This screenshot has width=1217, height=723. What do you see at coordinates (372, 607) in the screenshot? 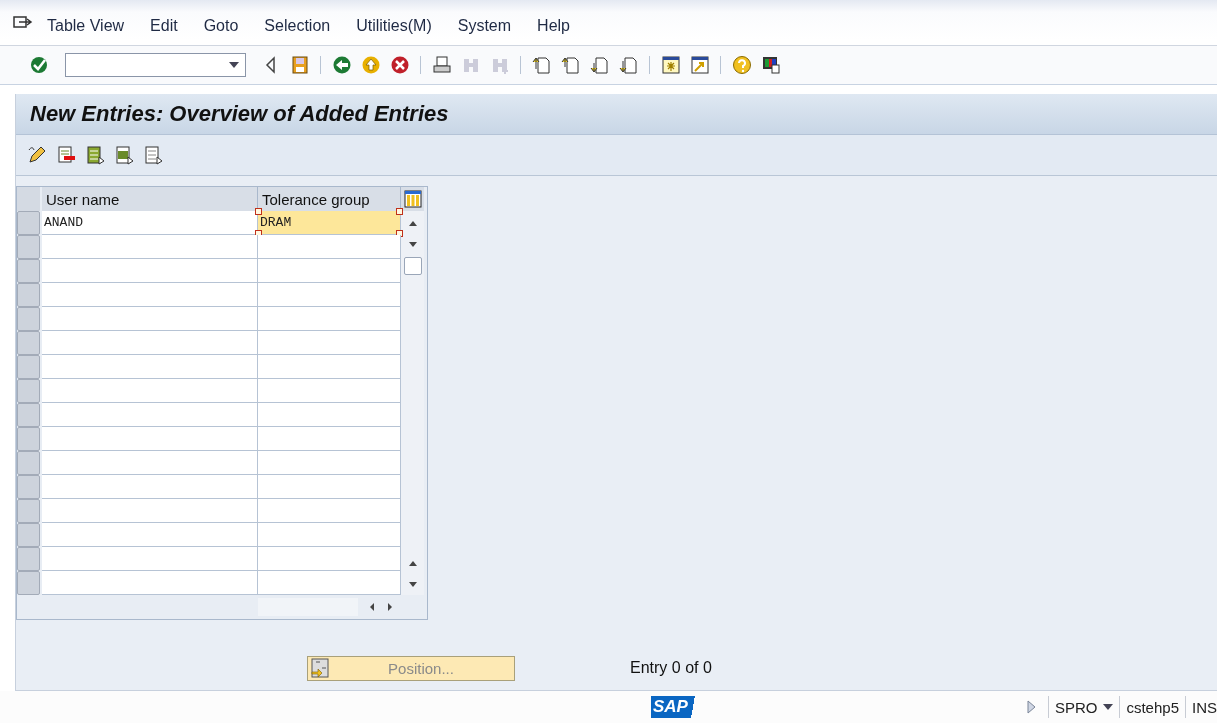
I see `scroll-left-icon` at bounding box center [372, 607].